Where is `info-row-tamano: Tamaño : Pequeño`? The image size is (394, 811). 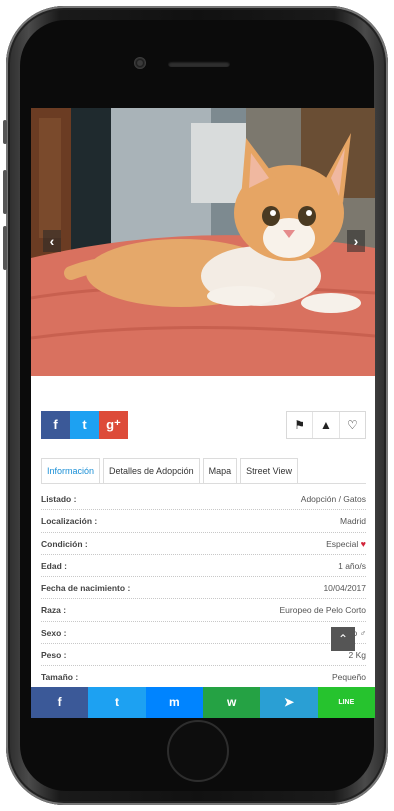 info-row-tamano: Tamaño : Pequeño is located at coordinates (203, 677).